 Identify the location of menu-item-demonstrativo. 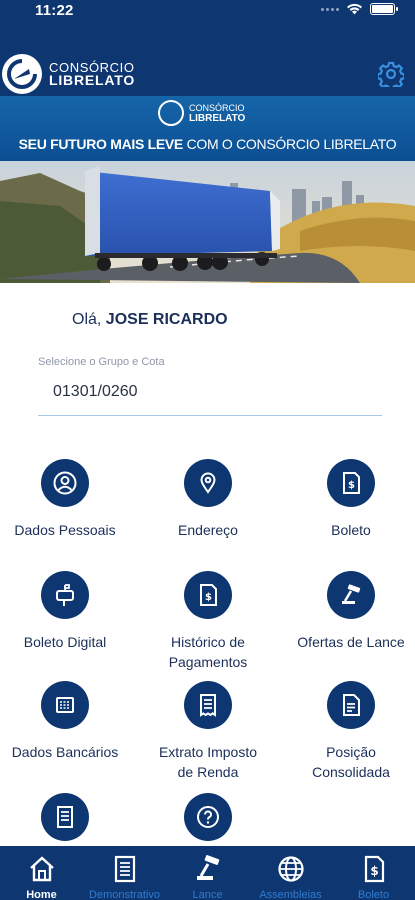
(67, 823).